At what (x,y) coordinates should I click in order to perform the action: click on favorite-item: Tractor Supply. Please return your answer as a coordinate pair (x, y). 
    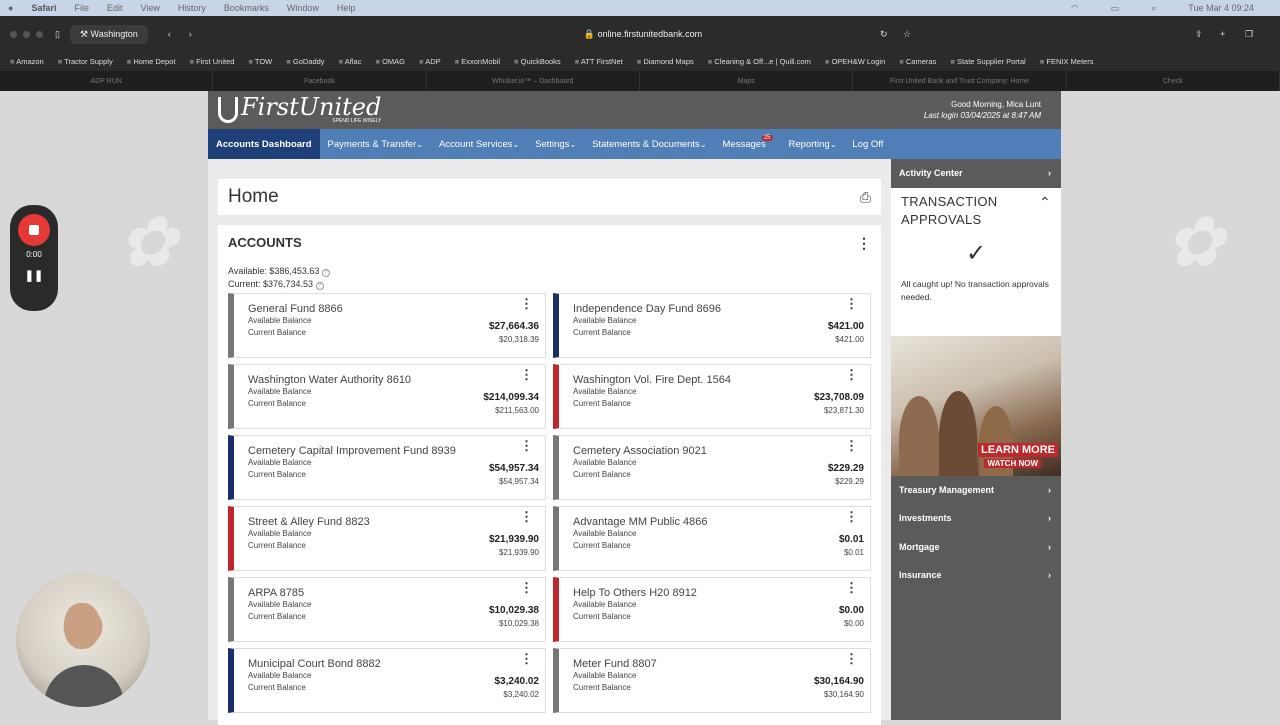
    Looking at the image, I should click on (85, 61).